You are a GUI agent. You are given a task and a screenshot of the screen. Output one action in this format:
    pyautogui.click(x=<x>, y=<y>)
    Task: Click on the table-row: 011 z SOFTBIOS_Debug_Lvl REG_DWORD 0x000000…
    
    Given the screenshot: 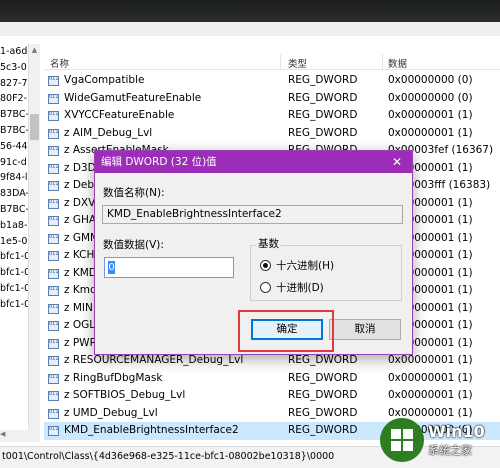 What is the action you would take?
    pyautogui.click(x=272, y=396)
    